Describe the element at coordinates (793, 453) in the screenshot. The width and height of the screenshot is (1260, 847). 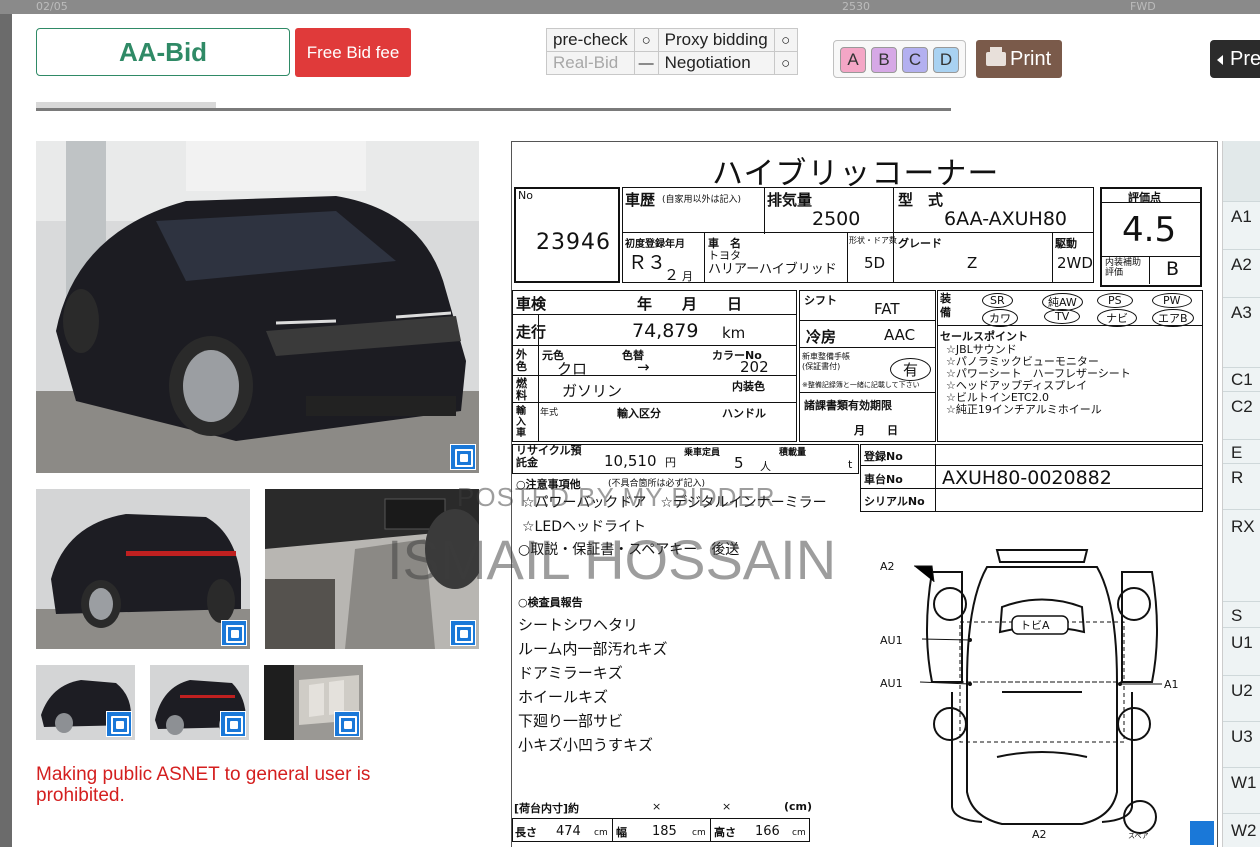
I see `load-label: 積載量` at that location.